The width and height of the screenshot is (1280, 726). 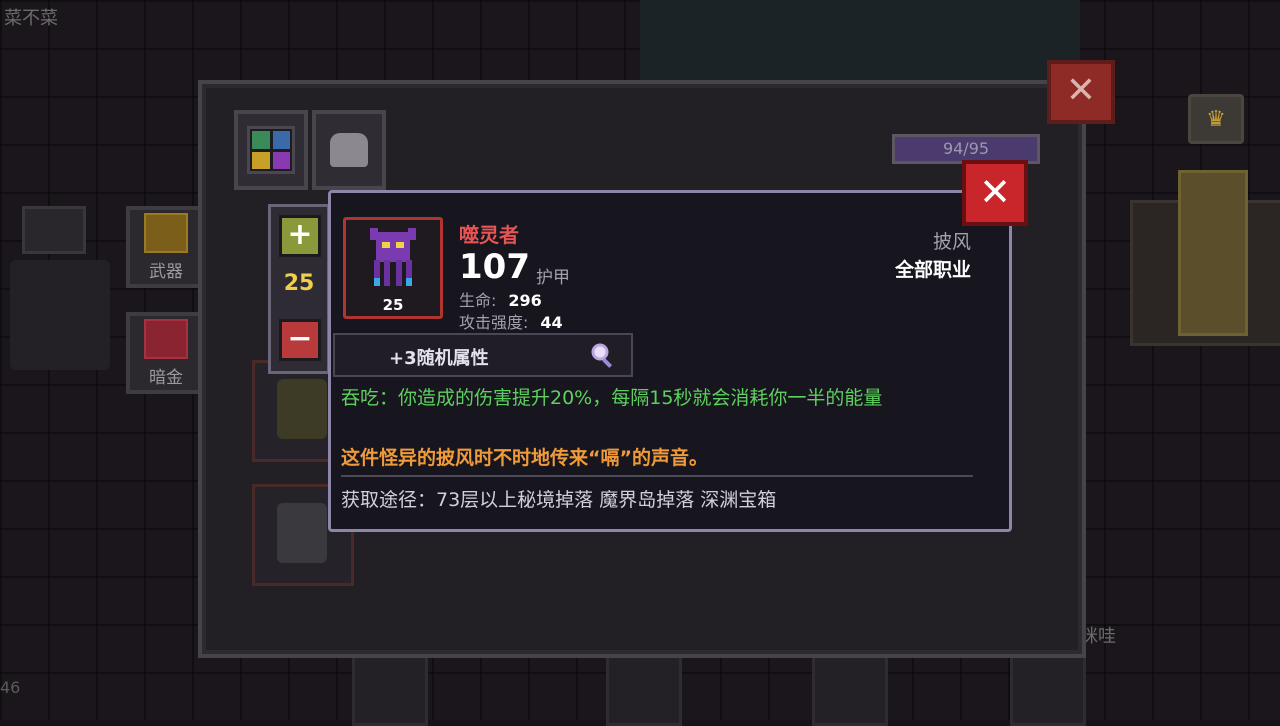 What do you see at coordinates (166, 339) in the screenshot?
I see `chest-icon` at bounding box center [166, 339].